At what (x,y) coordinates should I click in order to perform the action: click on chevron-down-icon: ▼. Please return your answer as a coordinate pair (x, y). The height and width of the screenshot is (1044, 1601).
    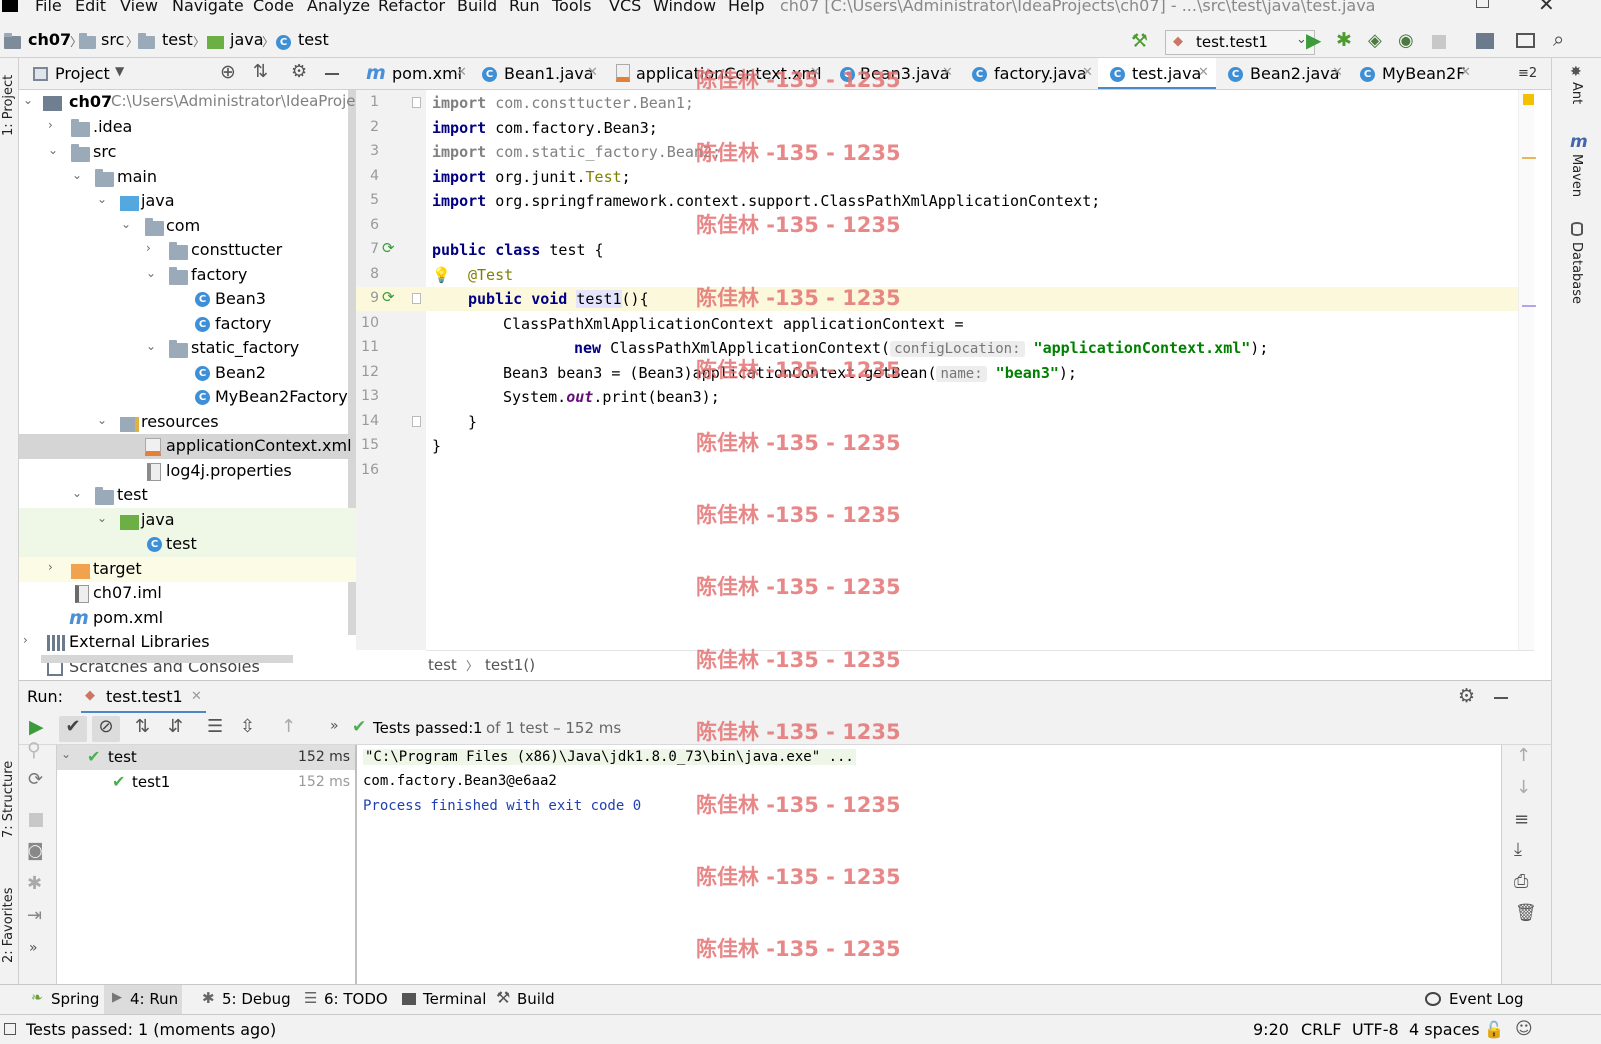
    Looking at the image, I should click on (119, 71).